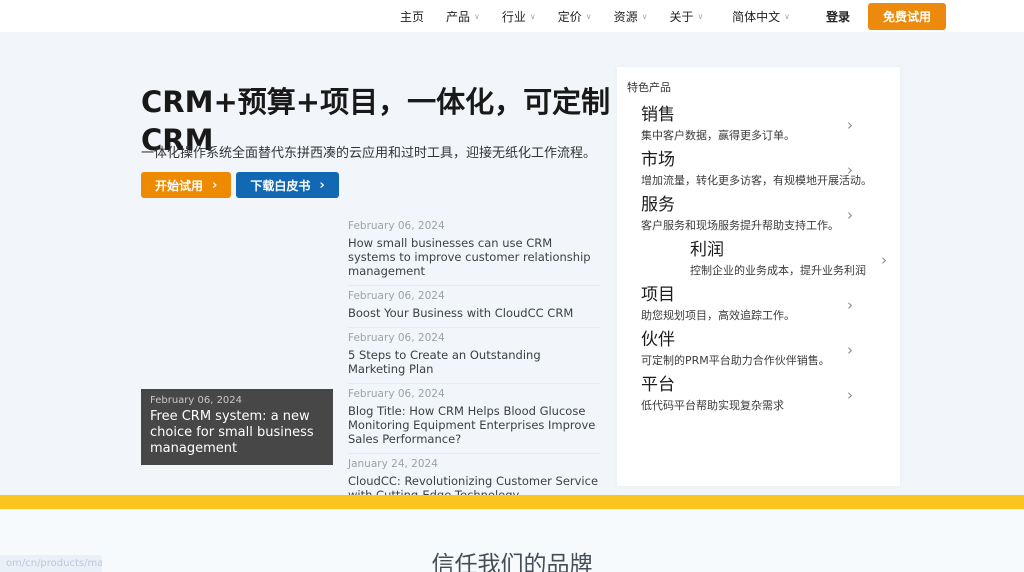  I want to click on nav-right: 简体中文 ∨ 登录 免费试用, so click(839, 16).